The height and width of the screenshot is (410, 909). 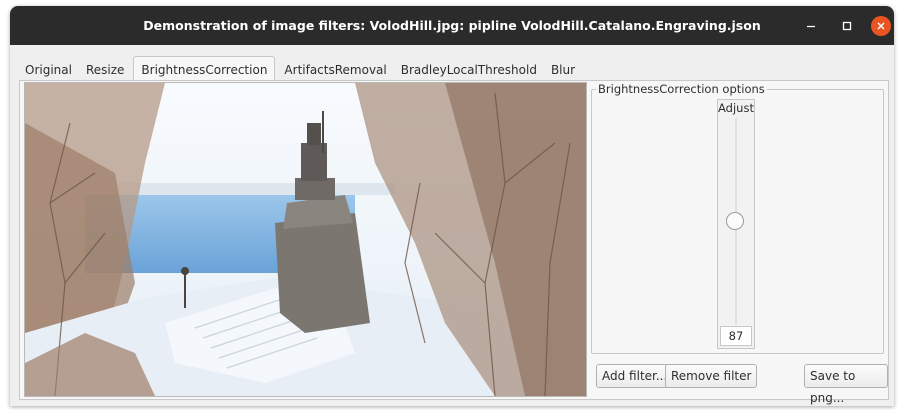 I want to click on close-icon, so click(x=881, y=26).